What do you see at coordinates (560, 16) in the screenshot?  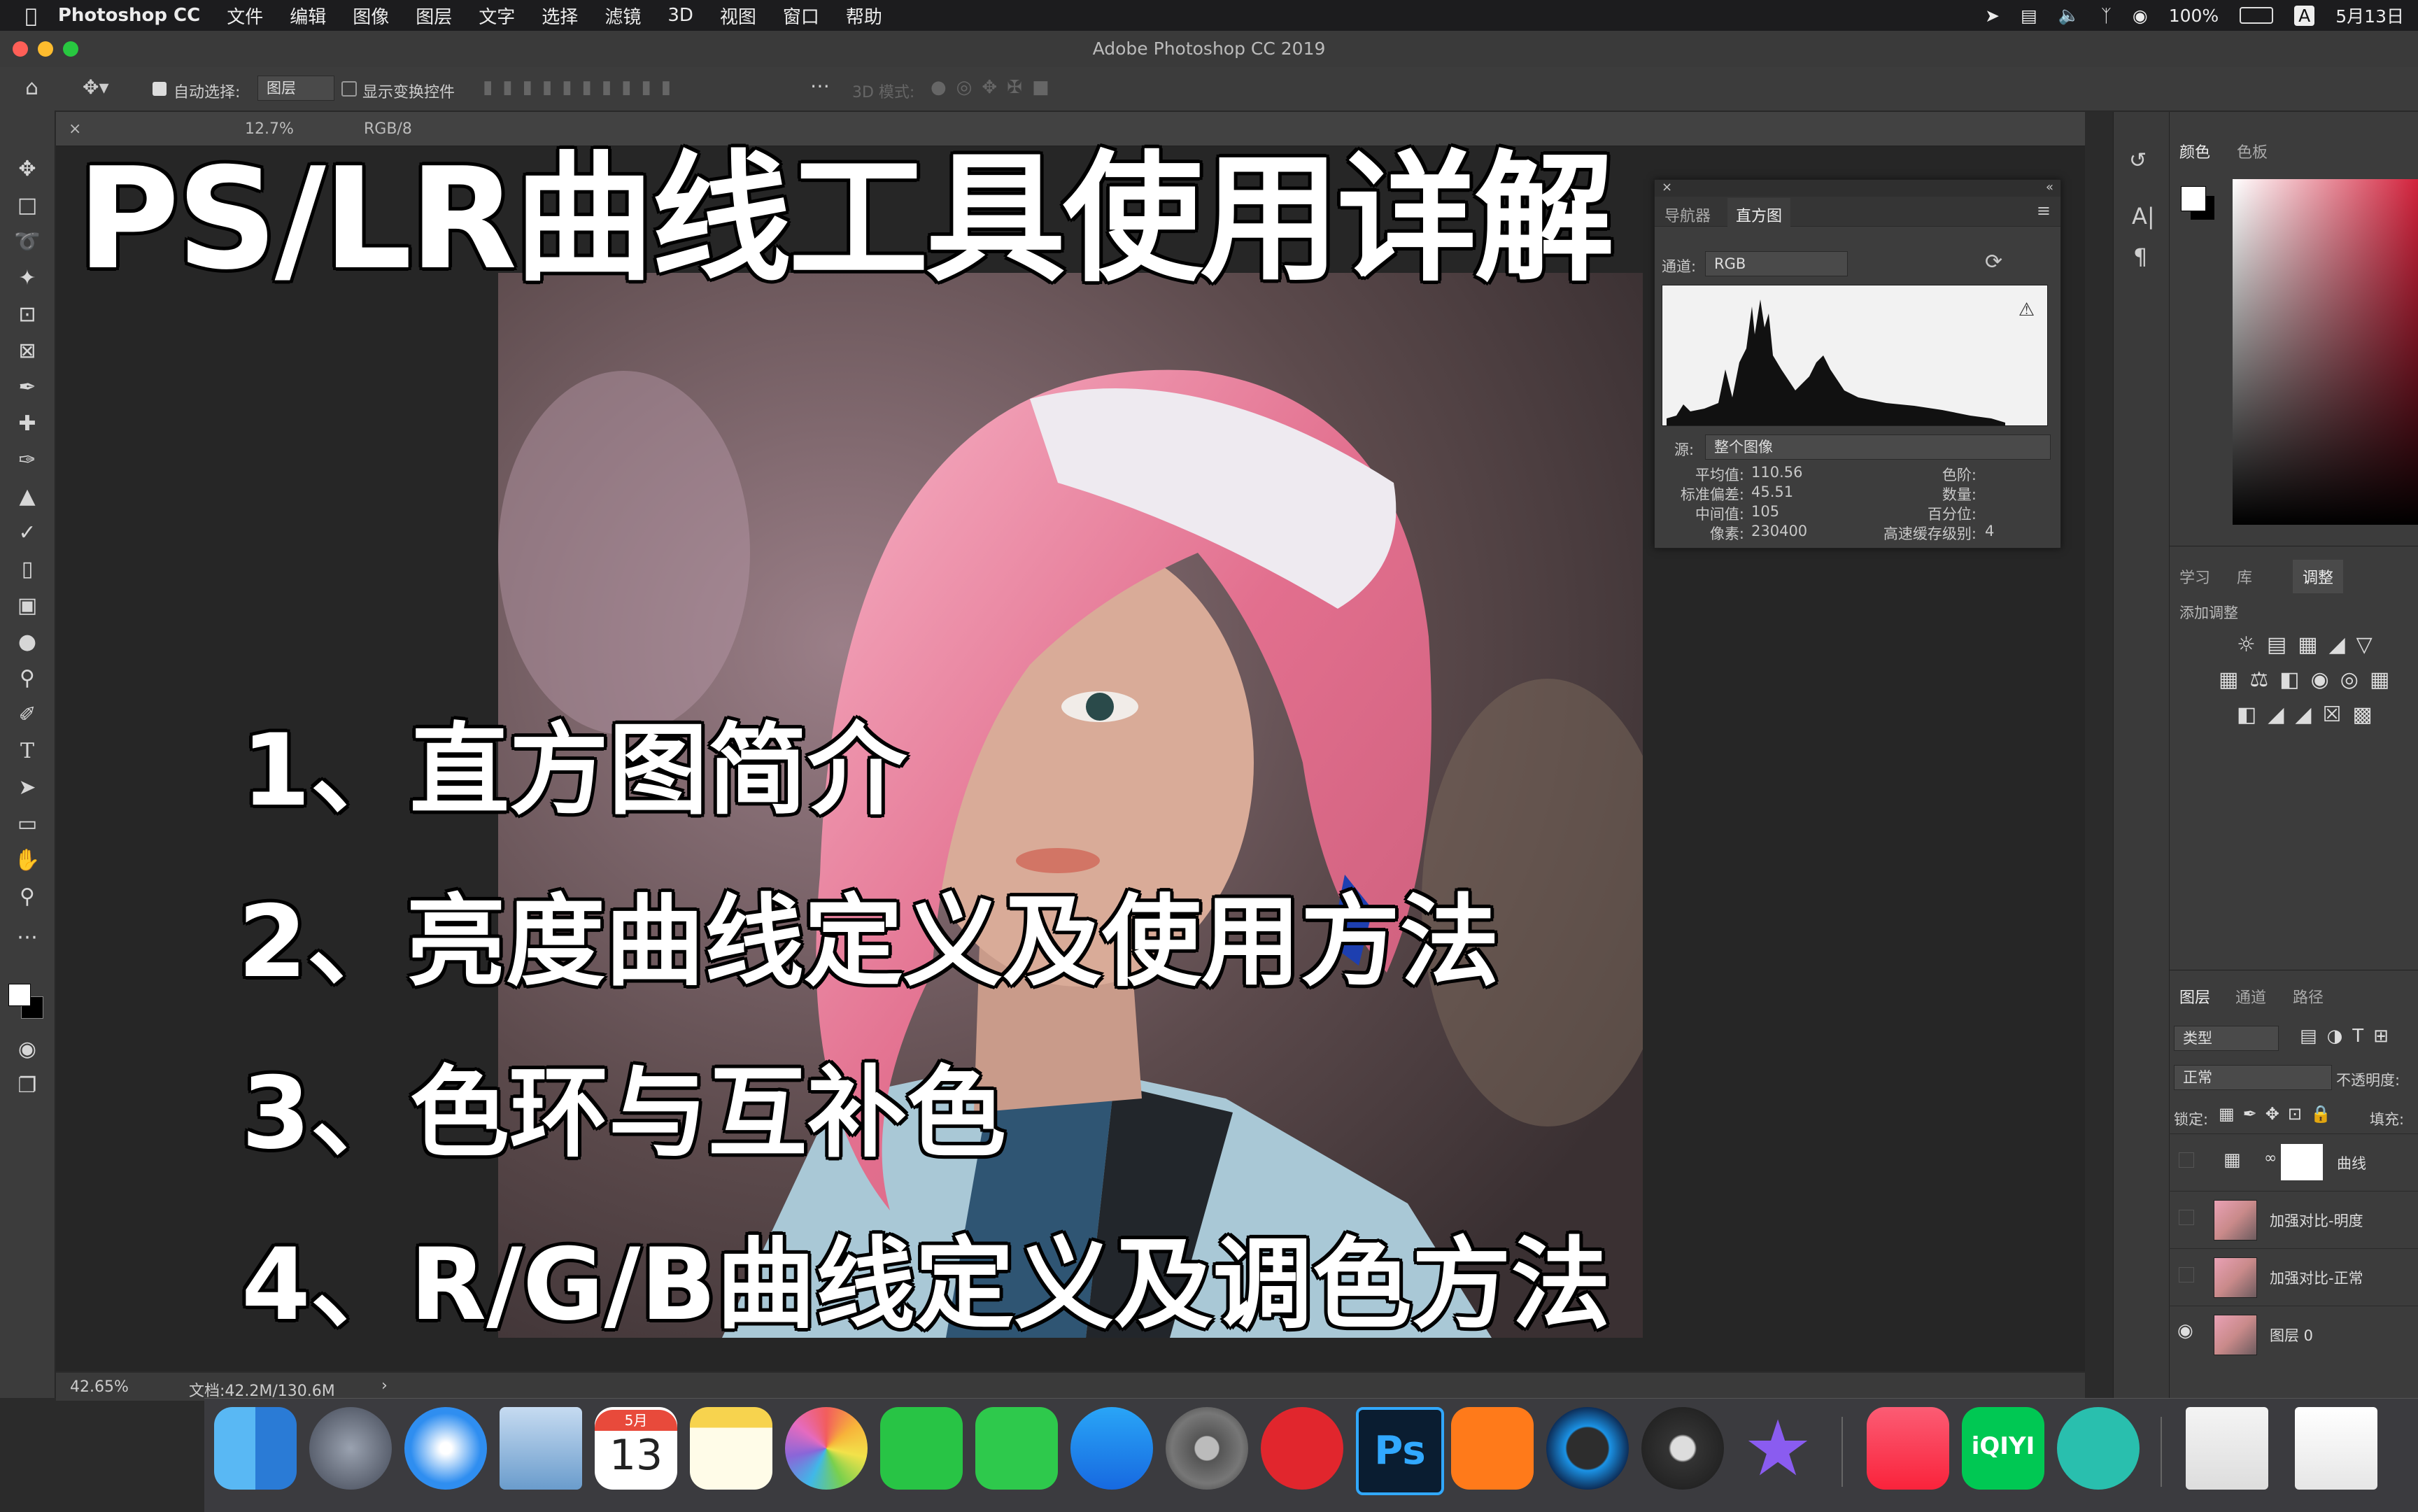 I see `menu-select: 选择` at bounding box center [560, 16].